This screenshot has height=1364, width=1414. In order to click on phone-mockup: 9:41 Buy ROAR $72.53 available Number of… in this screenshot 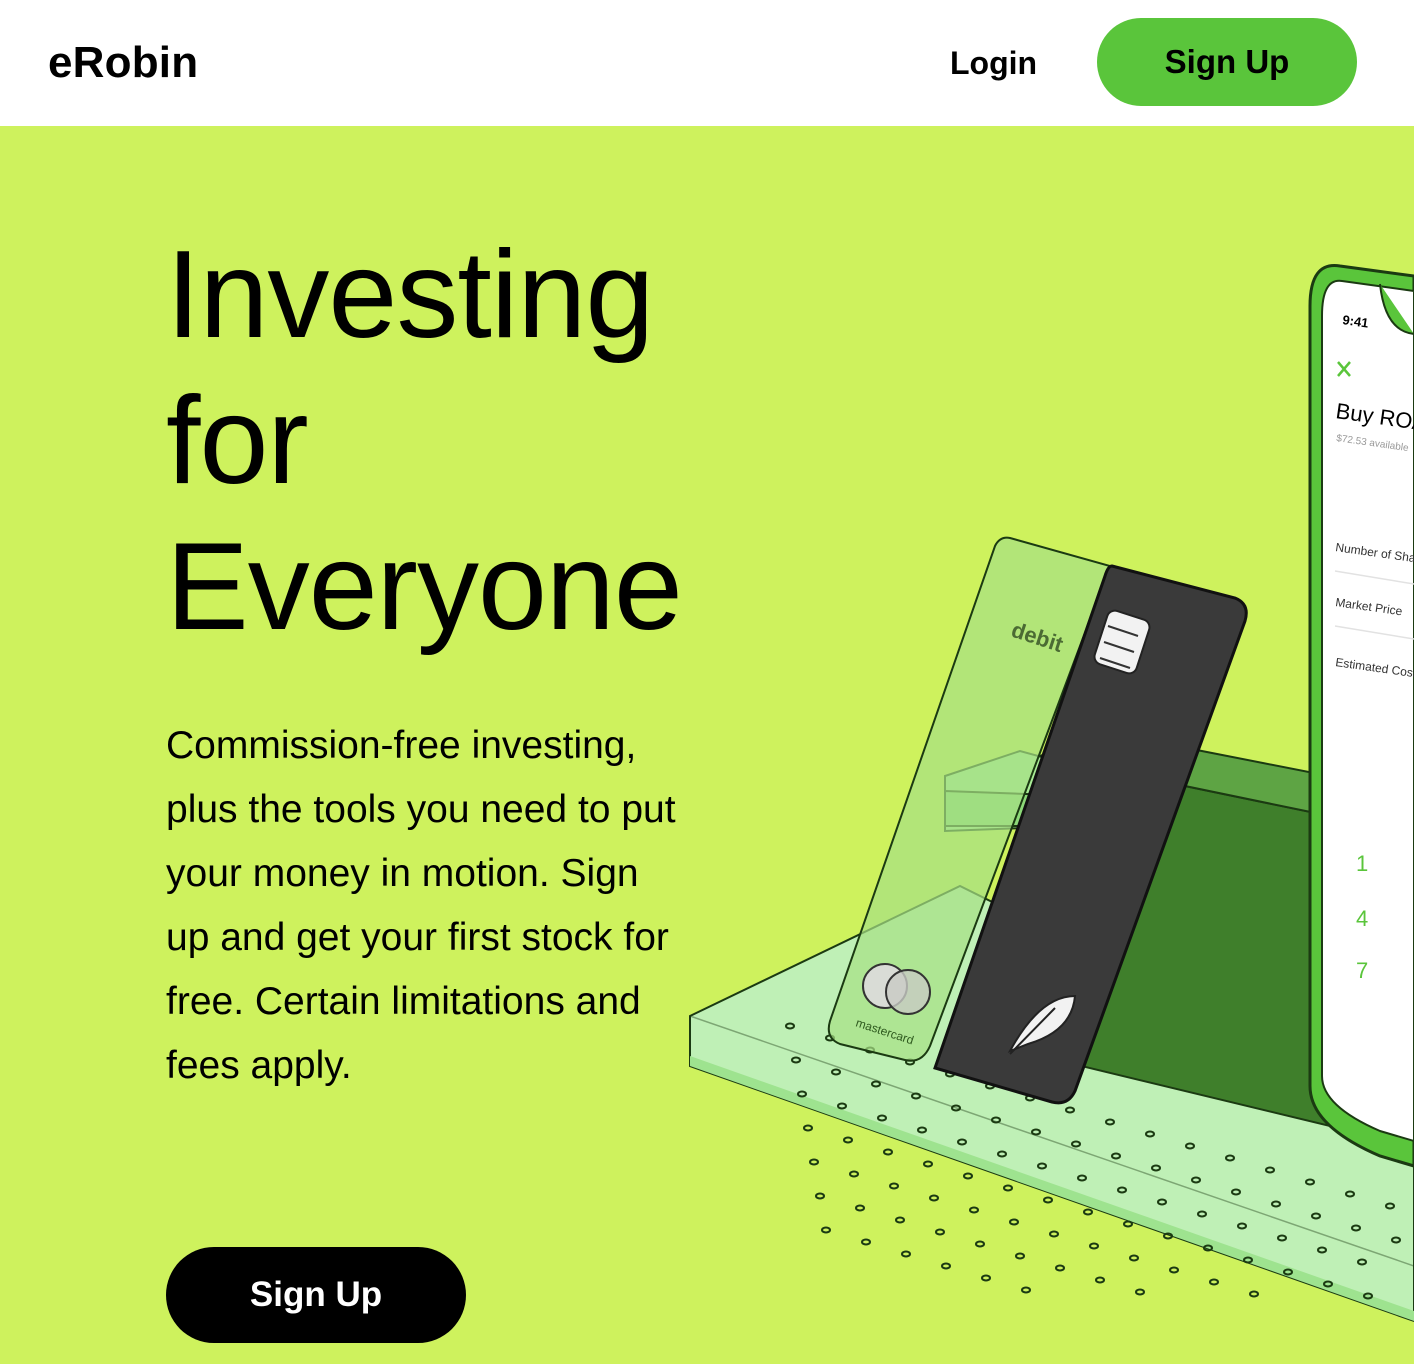, I will do `click(1361, 716)`.